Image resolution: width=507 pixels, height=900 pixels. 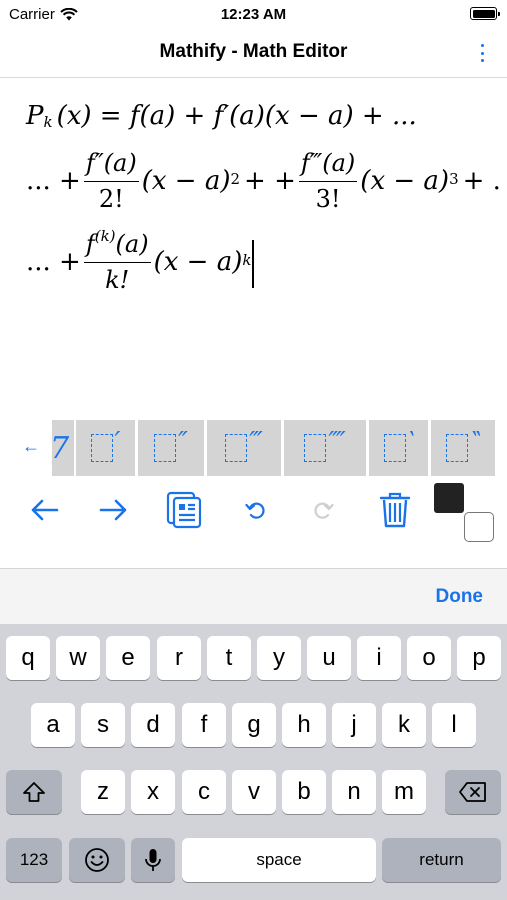 I want to click on backspace-icon, so click(x=472, y=792).